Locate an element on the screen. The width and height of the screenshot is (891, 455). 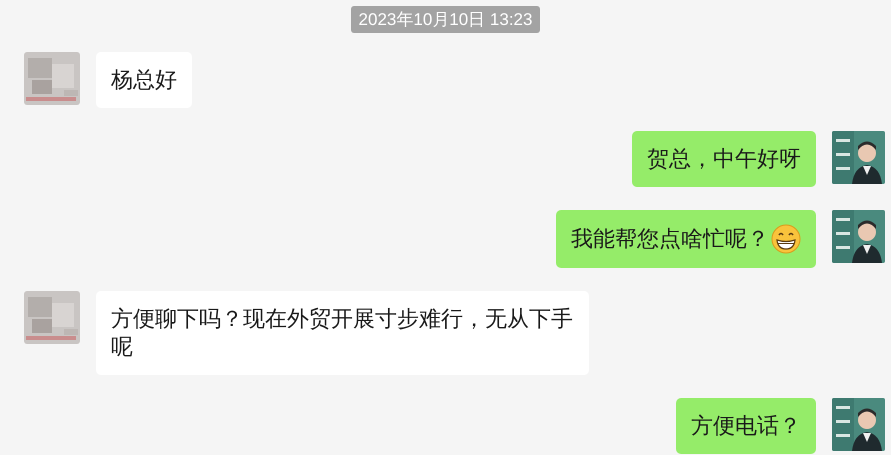
message-text: 贺总，中午好呀 is located at coordinates (724, 159).